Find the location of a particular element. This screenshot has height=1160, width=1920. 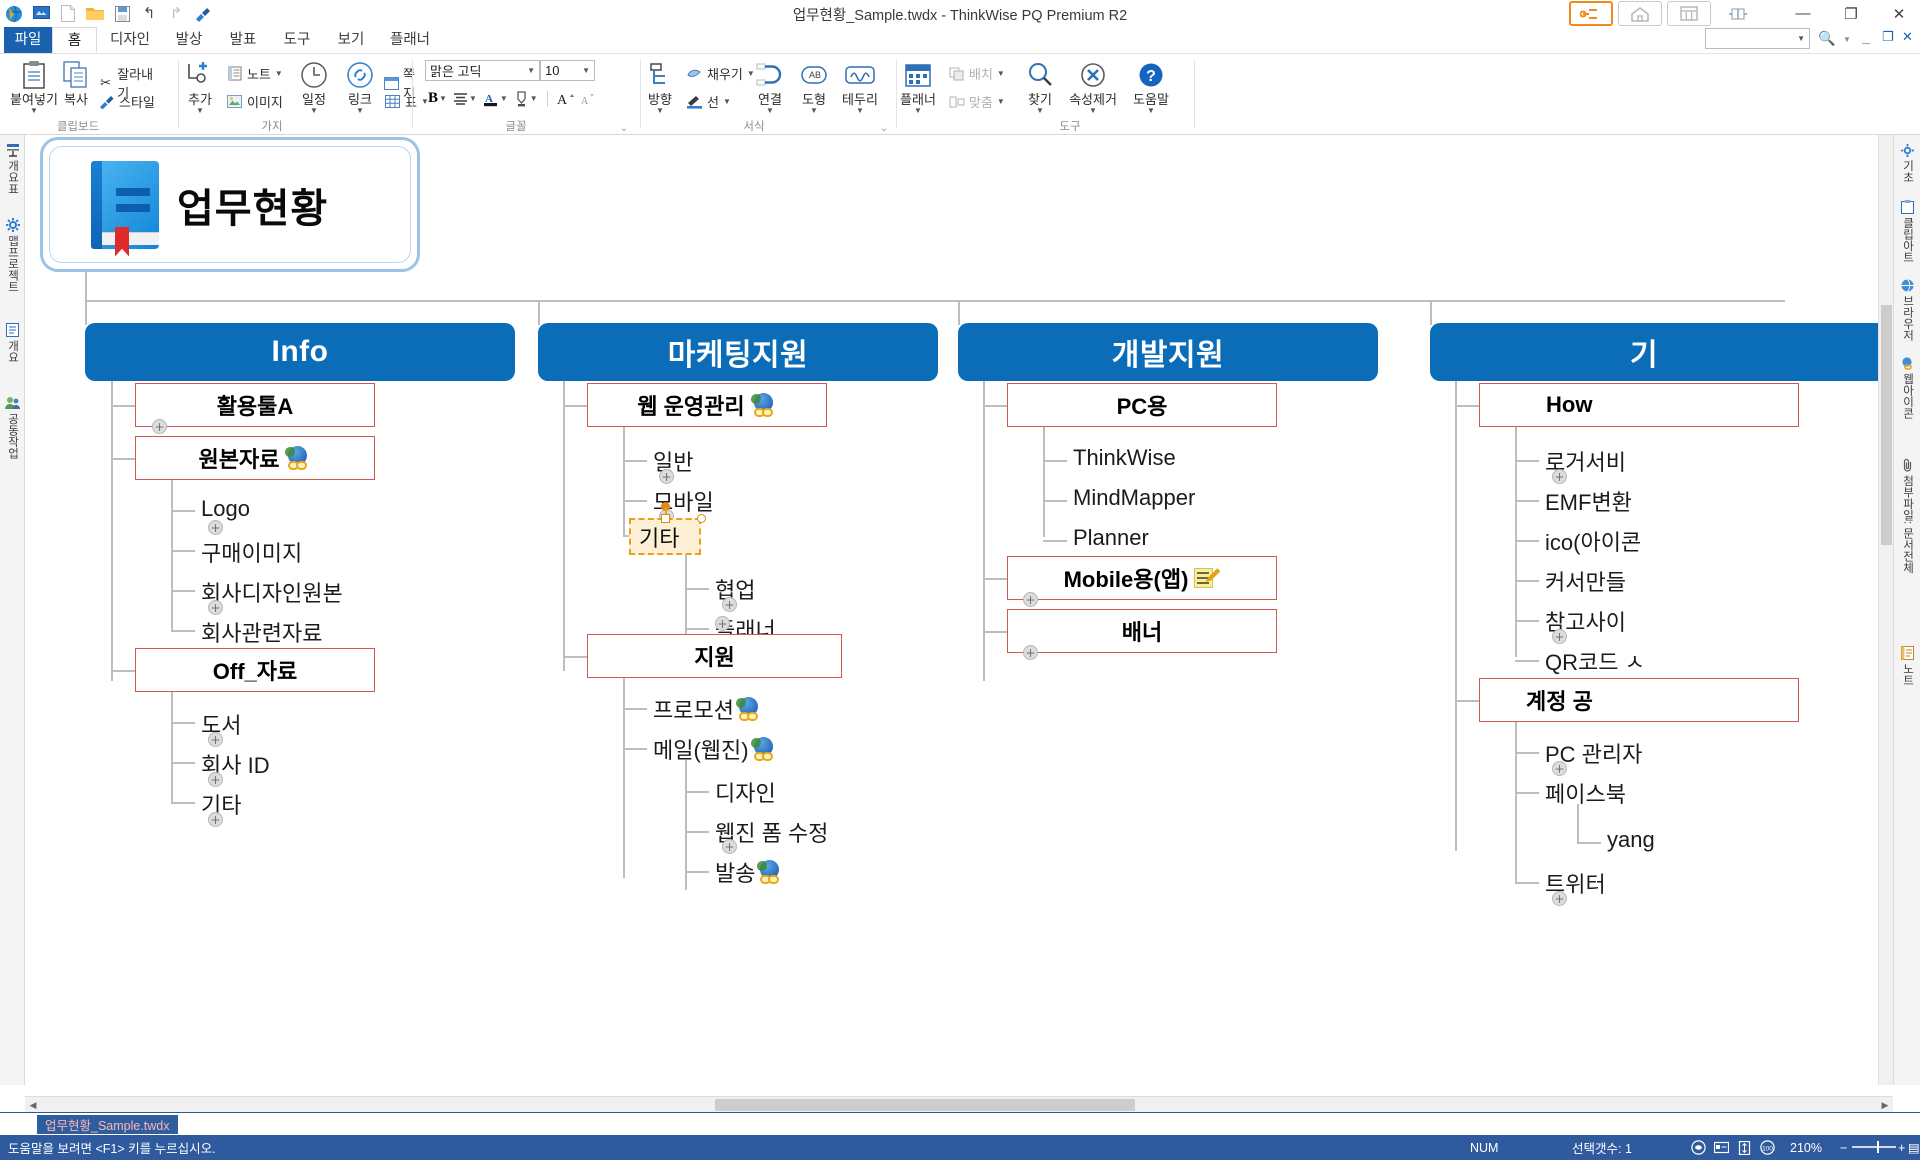

sidebar-item-attachments: 첨부파일: 문서전체 is located at coordinates (1907, 514).